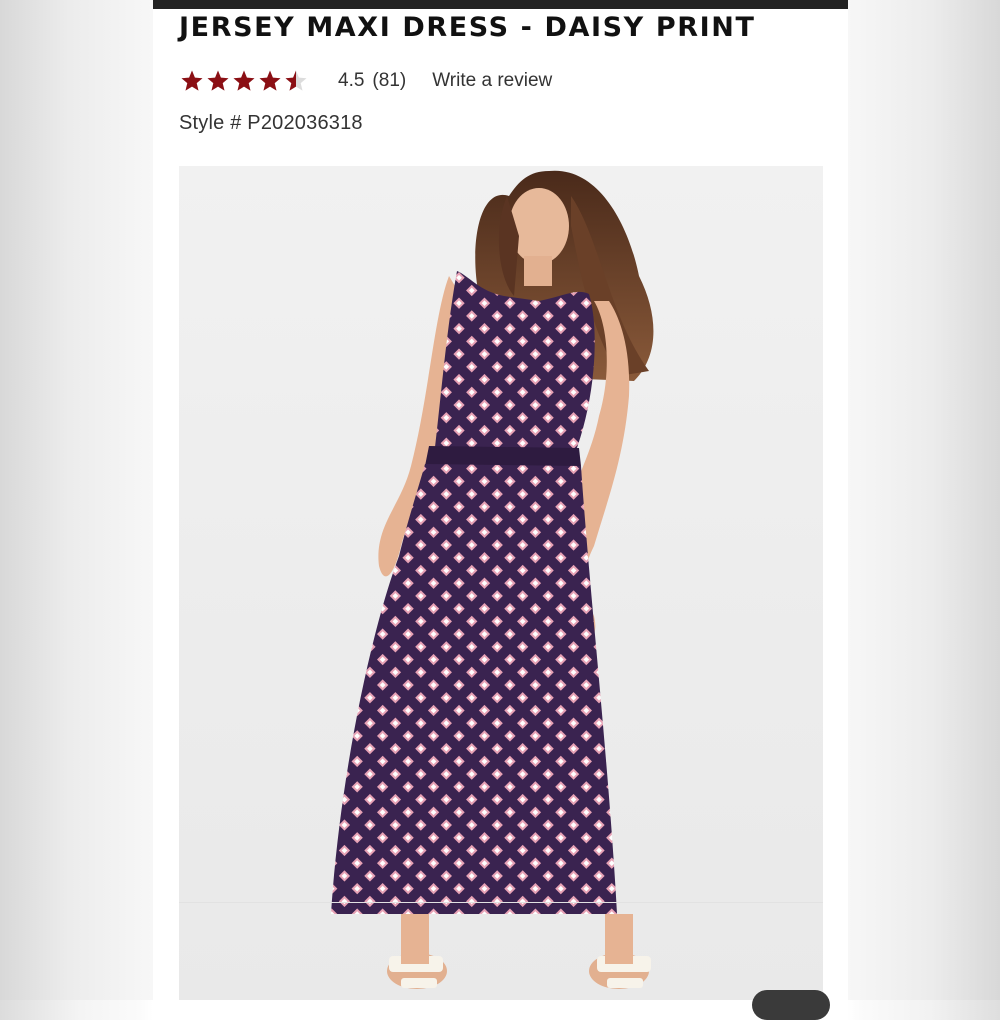  Describe the element at coordinates (351, 80) in the screenshot. I see `rating-value: 4.5` at that location.